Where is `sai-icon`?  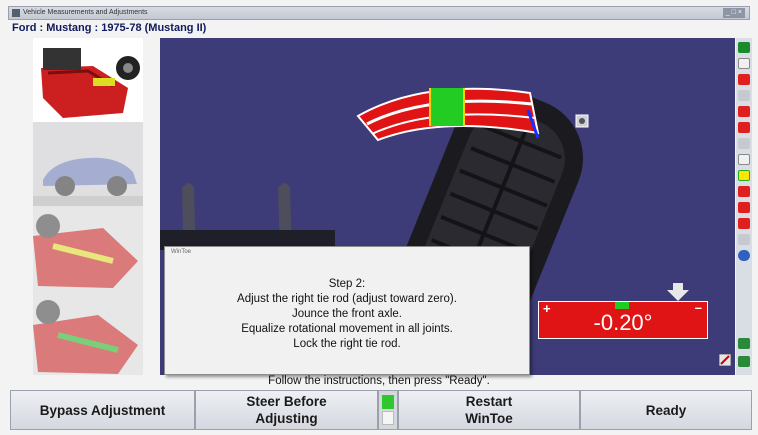 sai-icon is located at coordinates (744, 127).